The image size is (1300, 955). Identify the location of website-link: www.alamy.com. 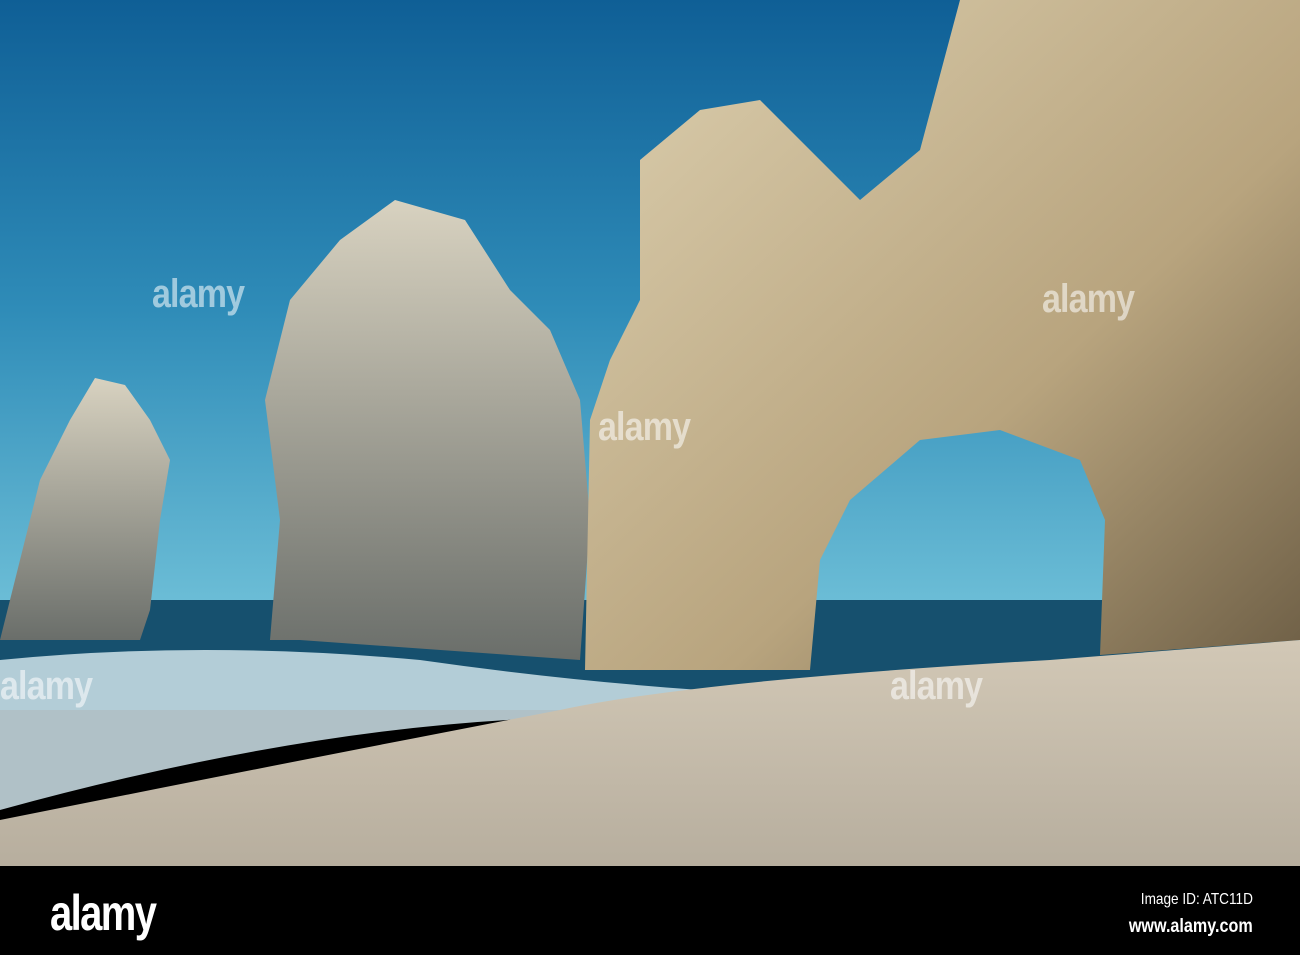
(1191, 926).